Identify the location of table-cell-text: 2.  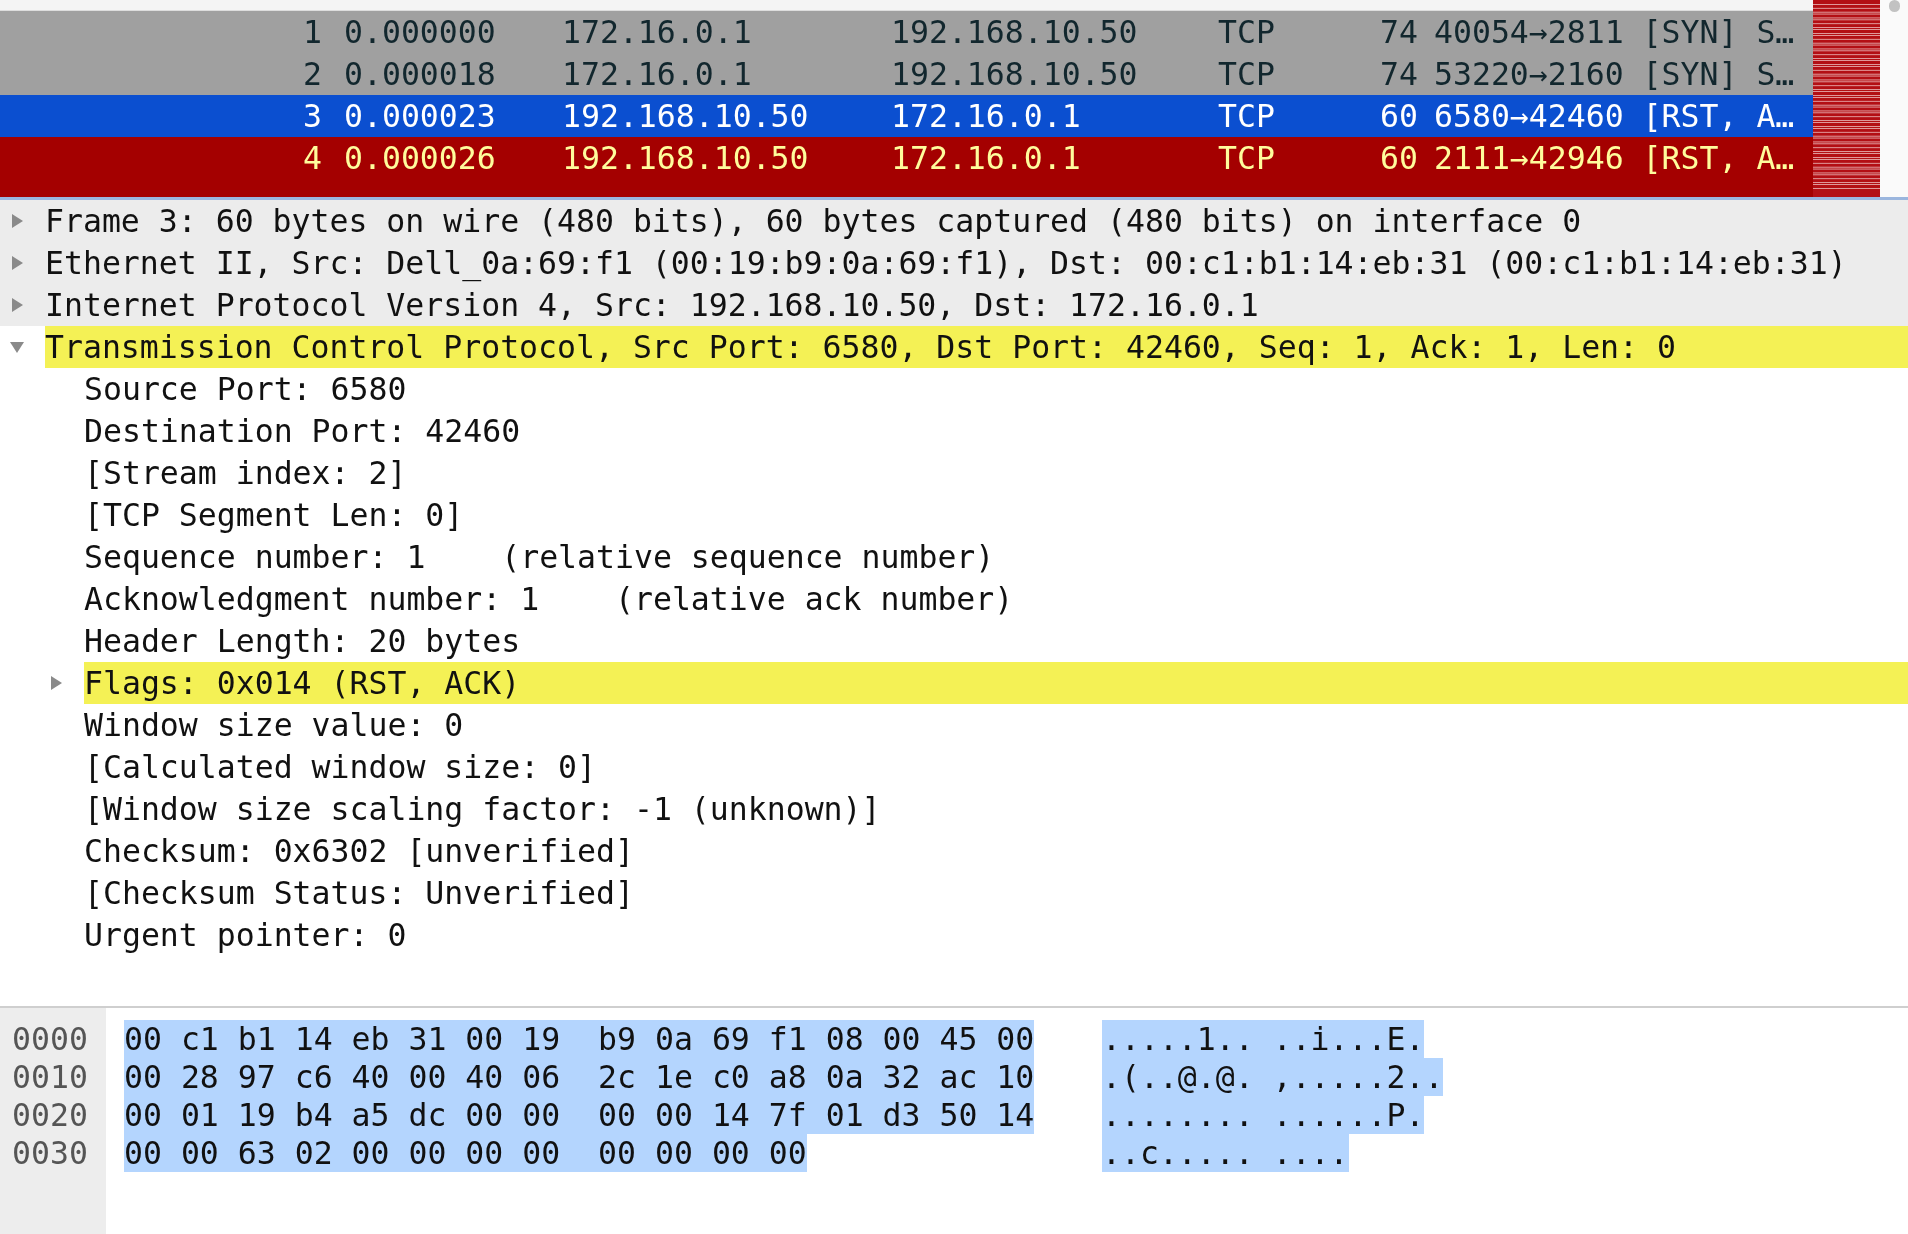
(312, 74).